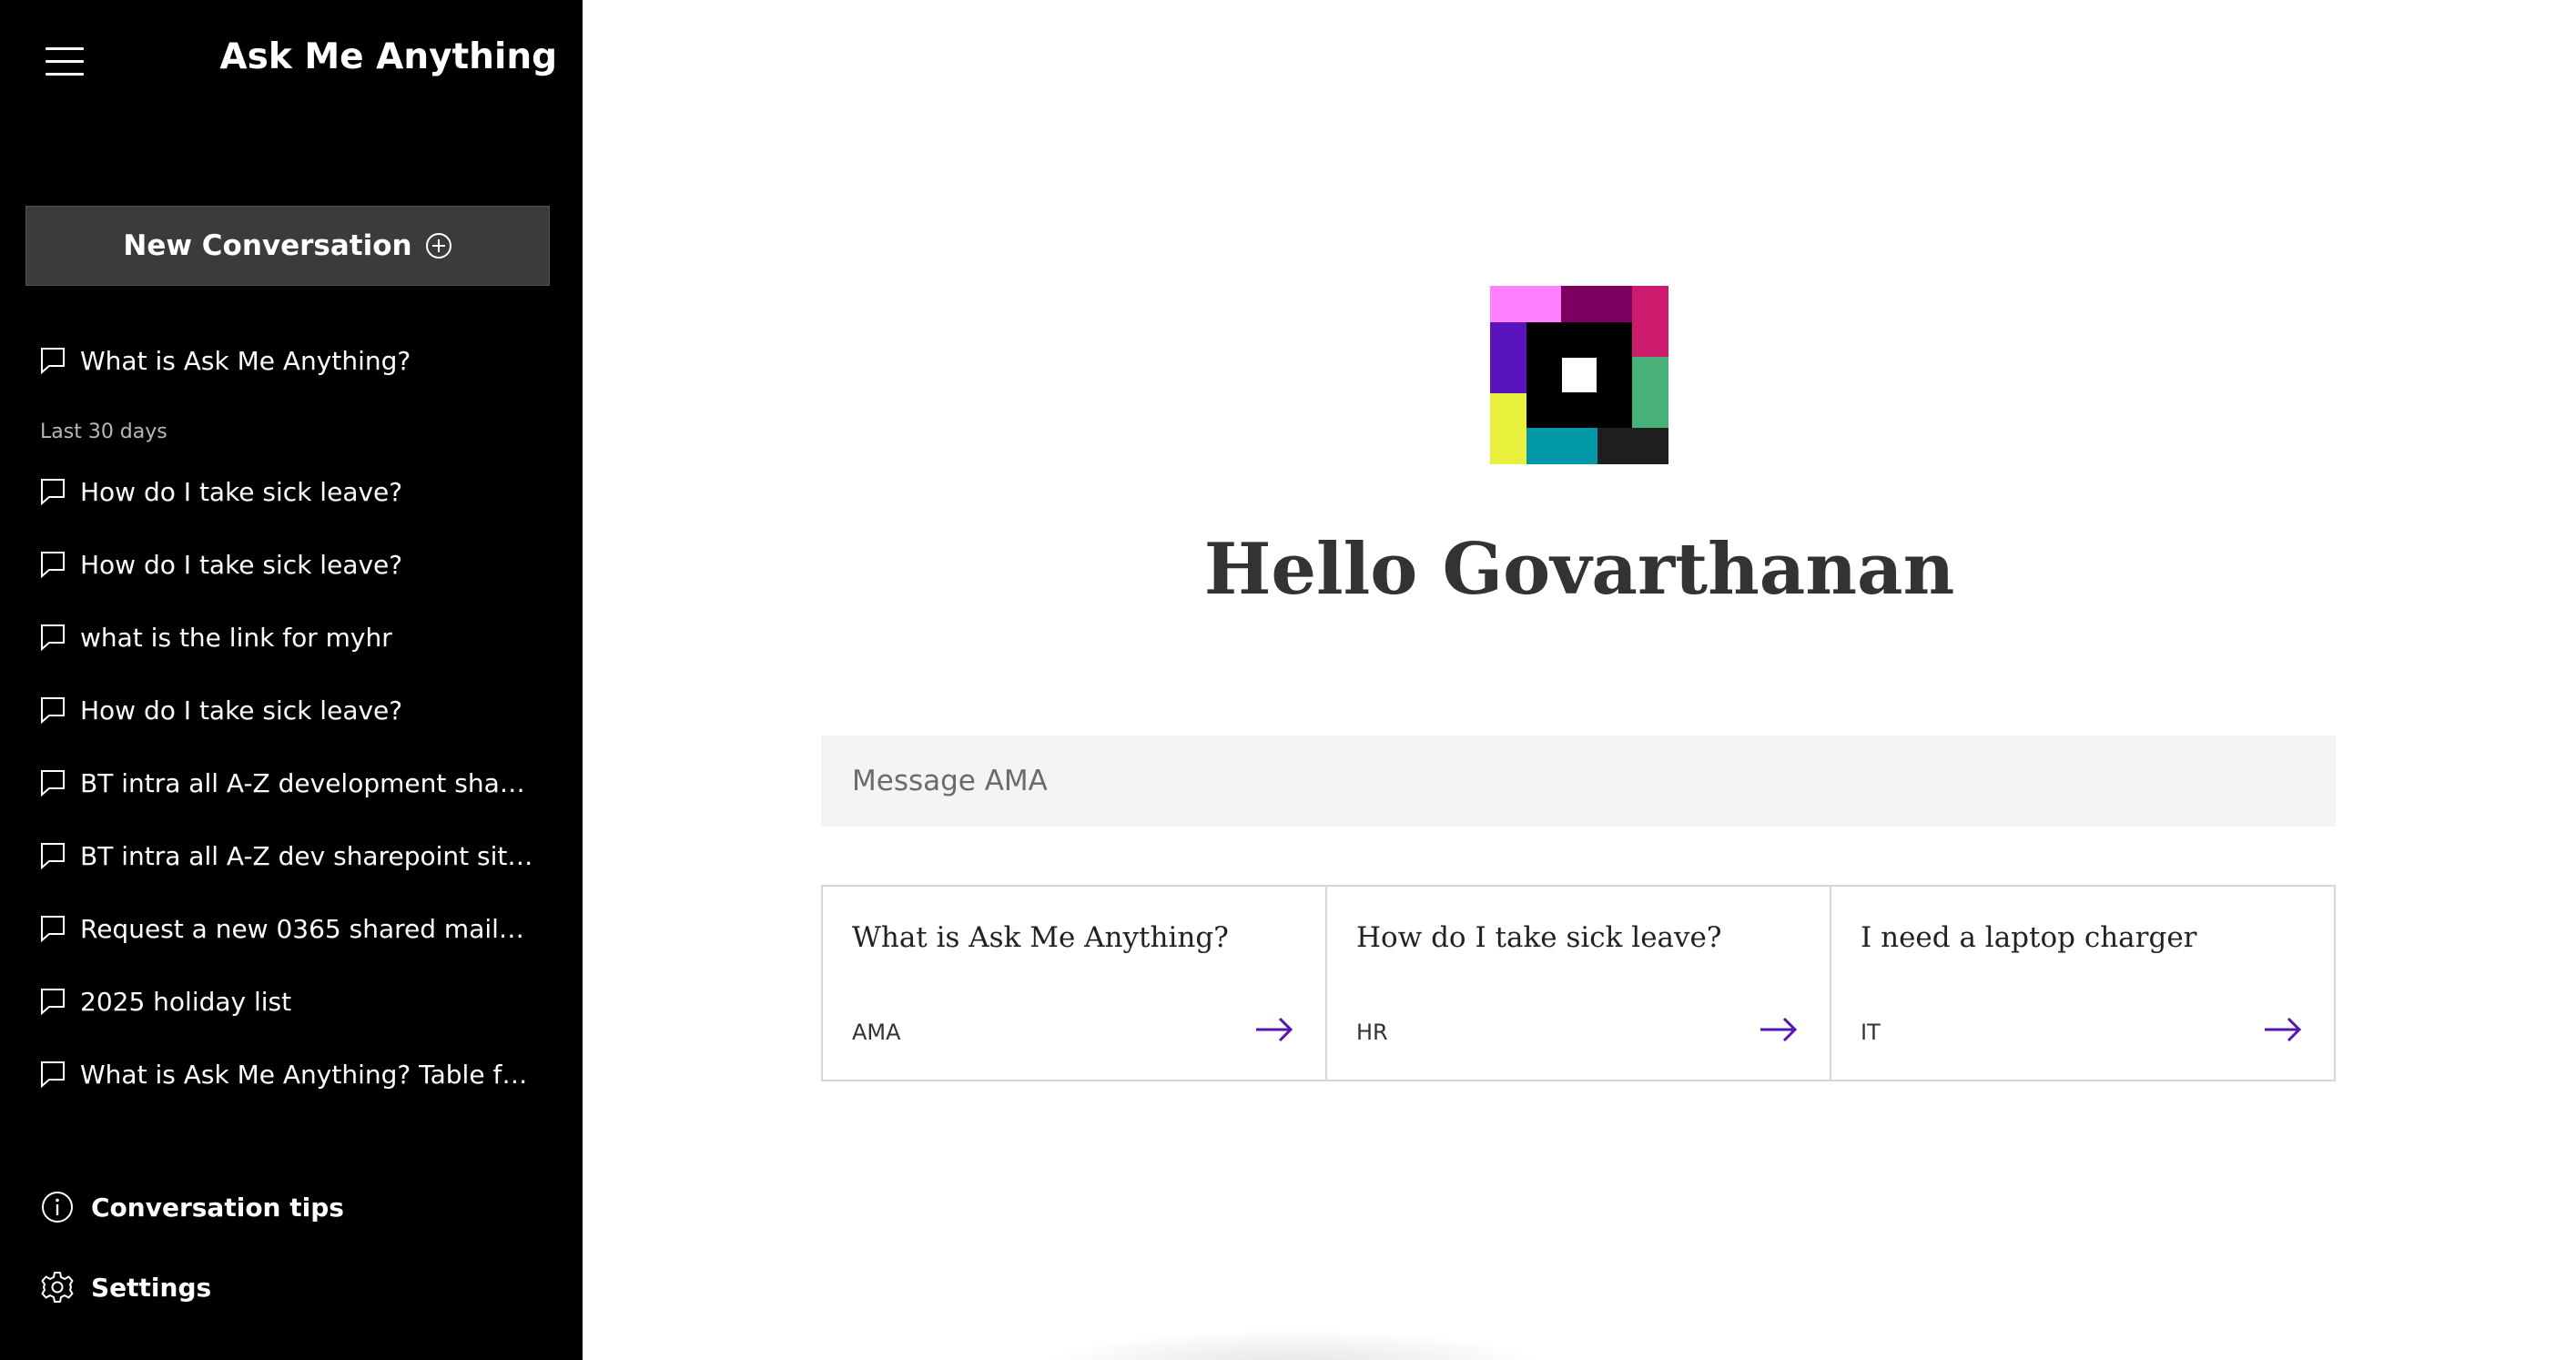 This screenshot has height=1360, width=2576. What do you see at coordinates (1578, 781) in the screenshot?
I see `message-input` at bounding box center [1578, 781].